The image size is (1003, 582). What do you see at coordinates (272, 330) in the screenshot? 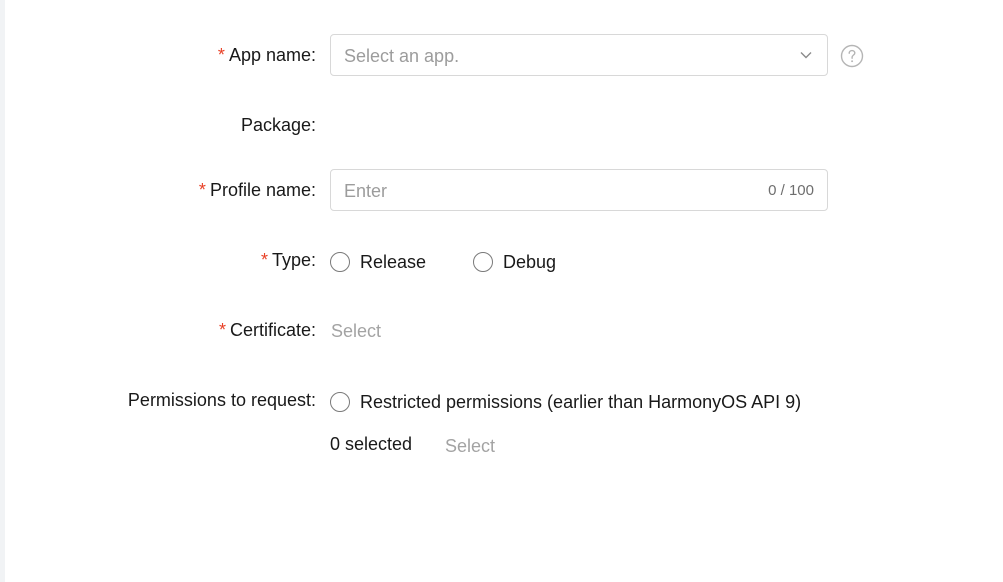
I see `certificate-label-text: Certificate:` at bounding box center [272, 330].